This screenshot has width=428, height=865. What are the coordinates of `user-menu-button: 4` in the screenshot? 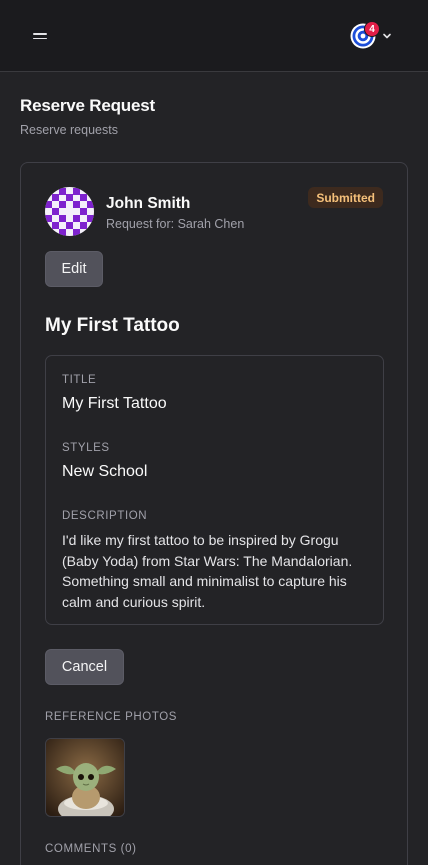 It's located at (373, 36).